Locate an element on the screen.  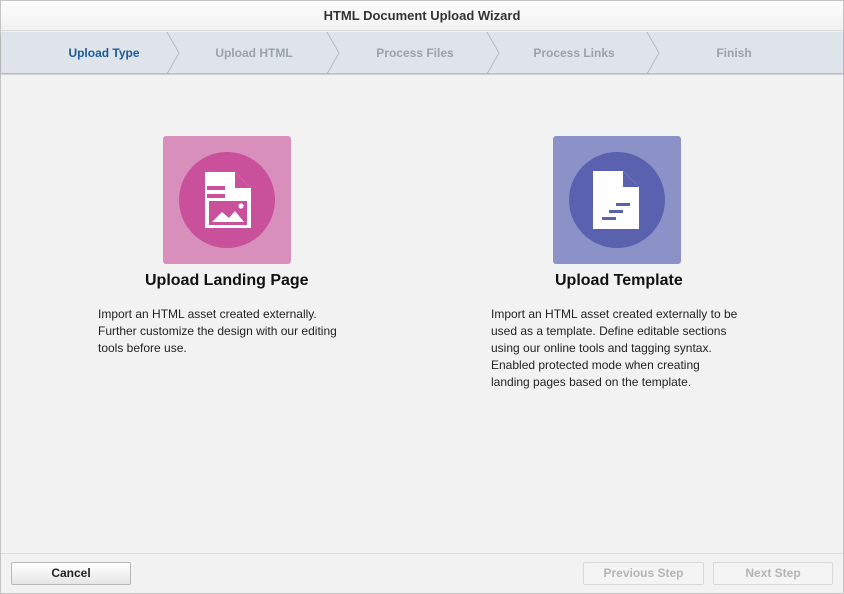
step-process-links: Process Links is located at coordinates (574, 53).